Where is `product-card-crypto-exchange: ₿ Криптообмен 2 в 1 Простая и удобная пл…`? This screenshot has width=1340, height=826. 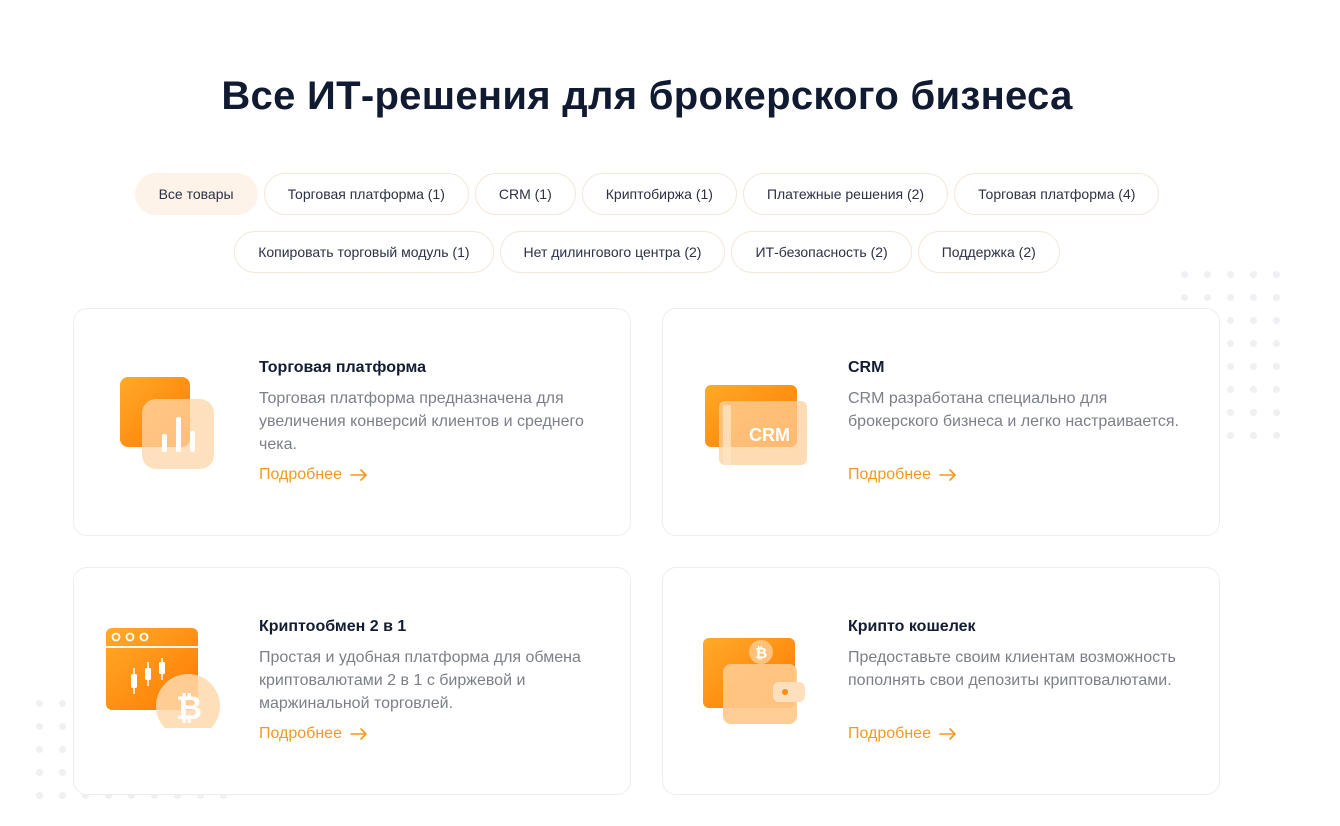 product-card-crypto-exchange: ₿ Криптообмен 2 в 1 Простая и удобная пл… is located at coordinates (352, 681).